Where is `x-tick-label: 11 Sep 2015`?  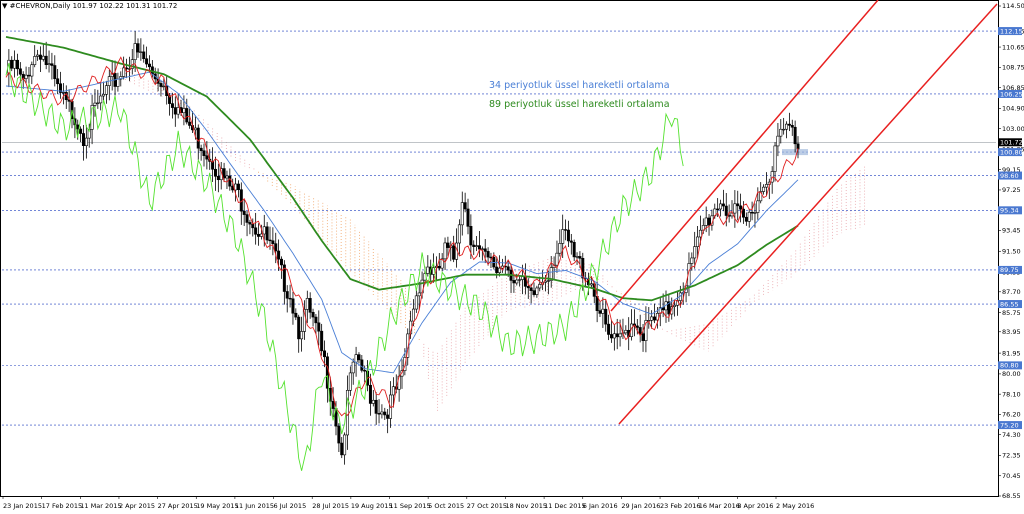
x-tick-label: 11 Sep 2015 is located at coordinates (410, 506).